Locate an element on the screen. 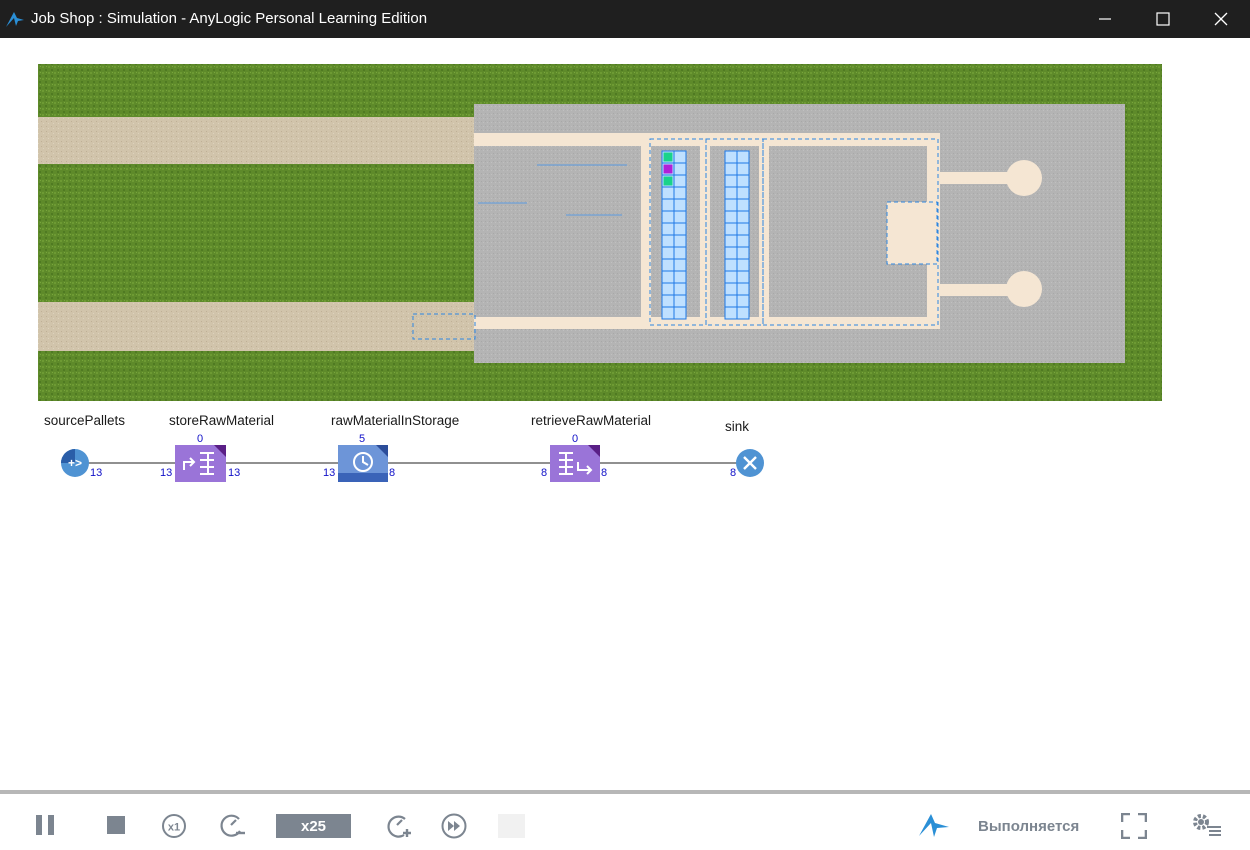  pause-icon is located at coordinates (45, 825).